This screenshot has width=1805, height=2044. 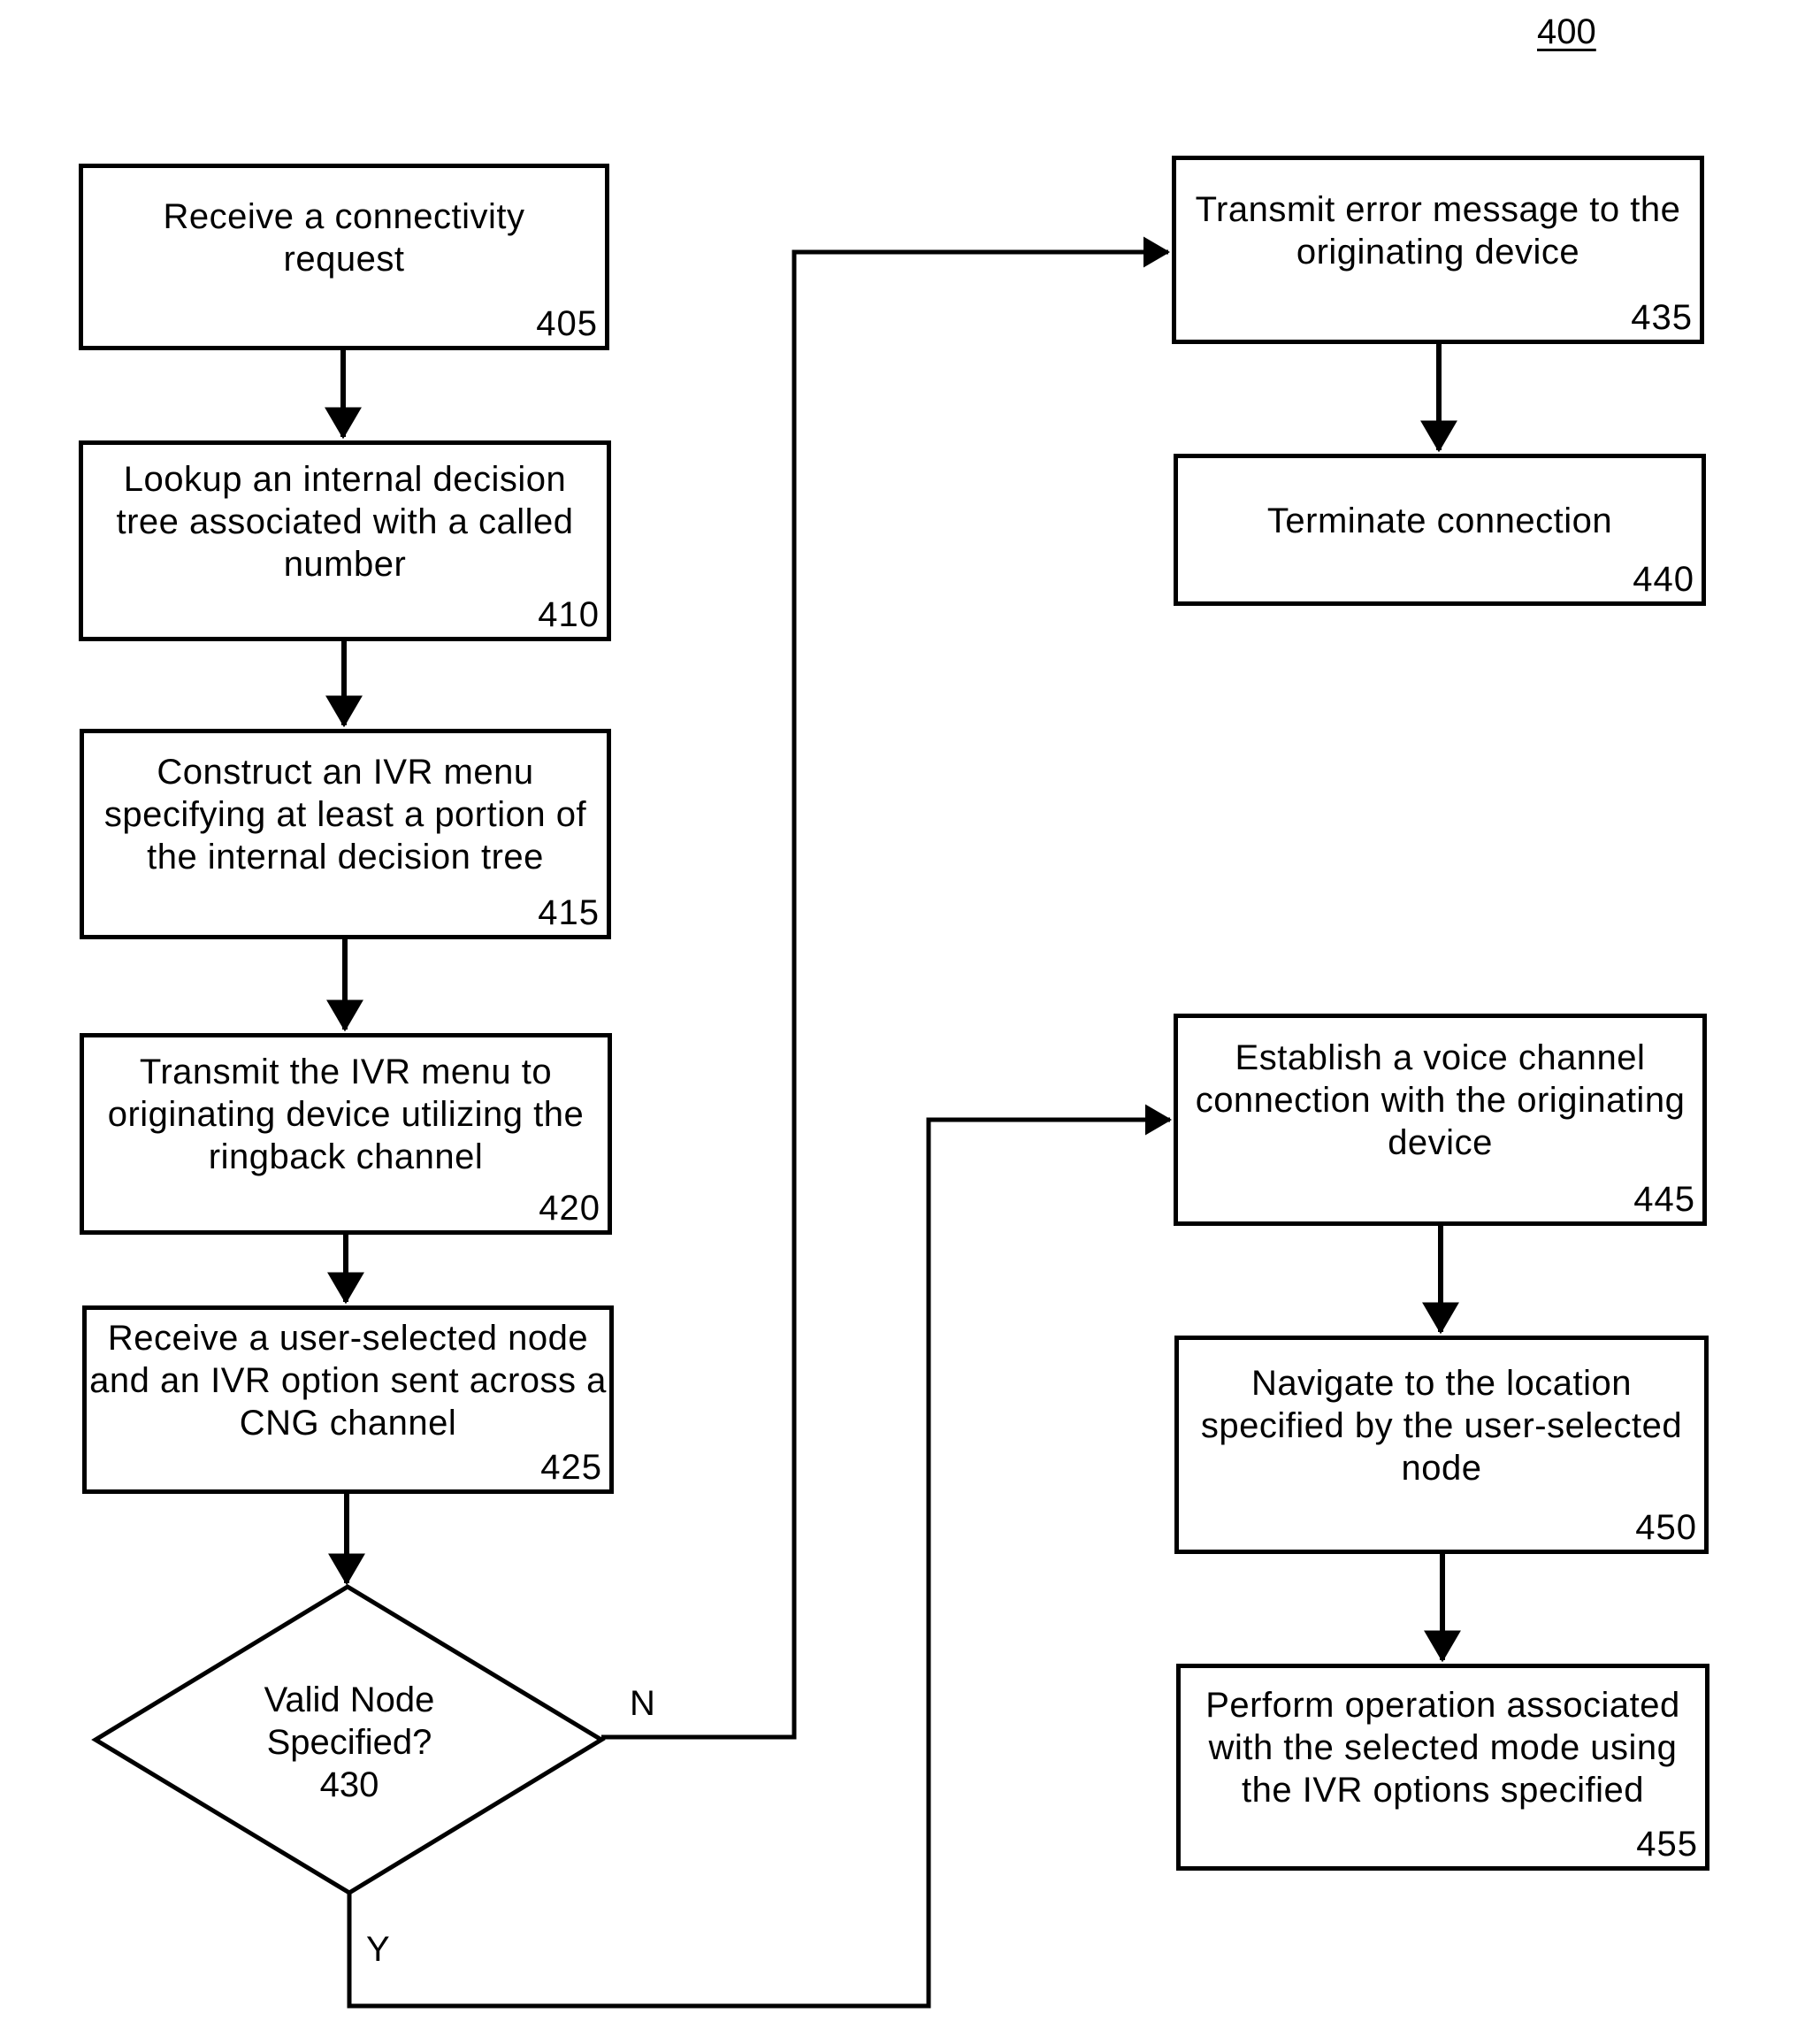 What do you see at coordinates (1667, 1844) in the screenshot?
I see `step-ref-number: 455` at bounding box center [1667, 1844].